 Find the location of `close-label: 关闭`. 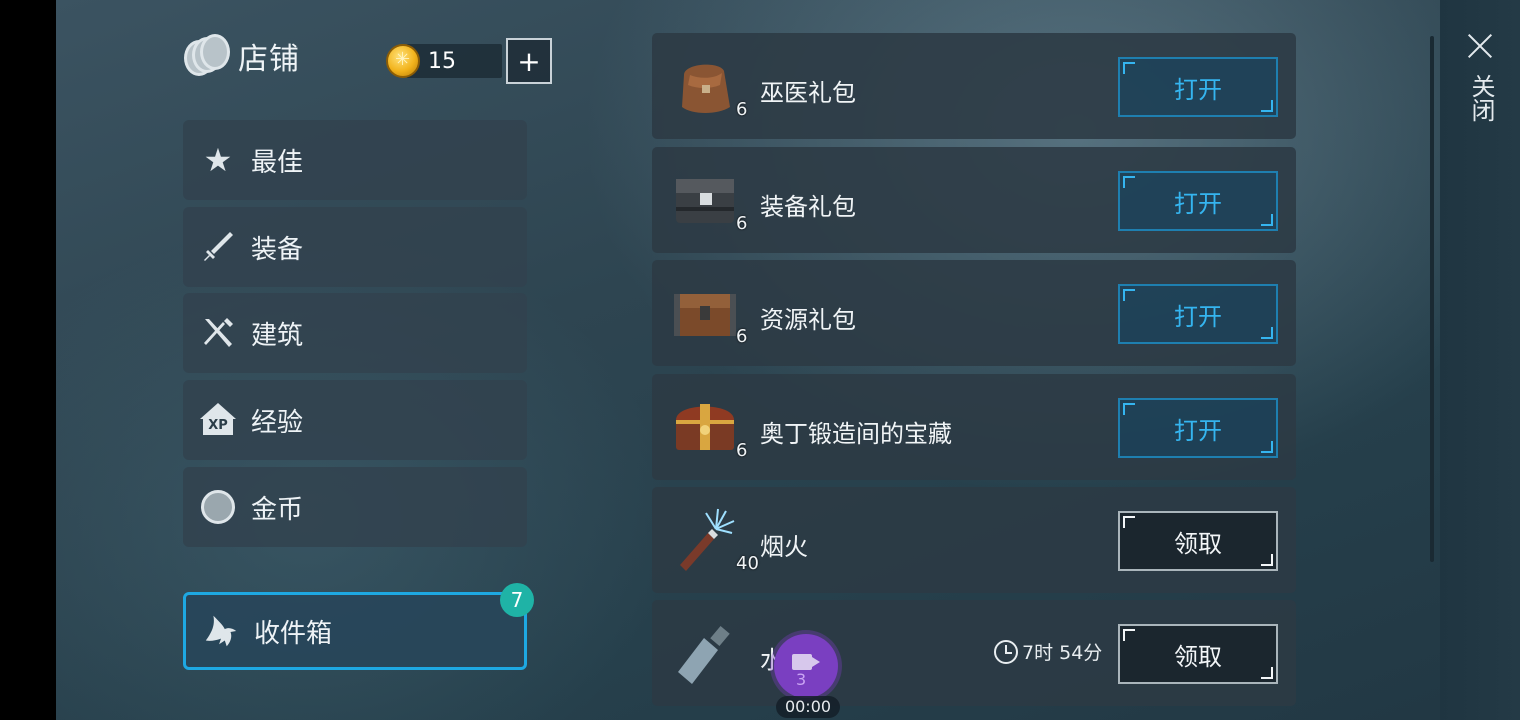

close-label: 关闭 is located at coordinates (1481, 98).